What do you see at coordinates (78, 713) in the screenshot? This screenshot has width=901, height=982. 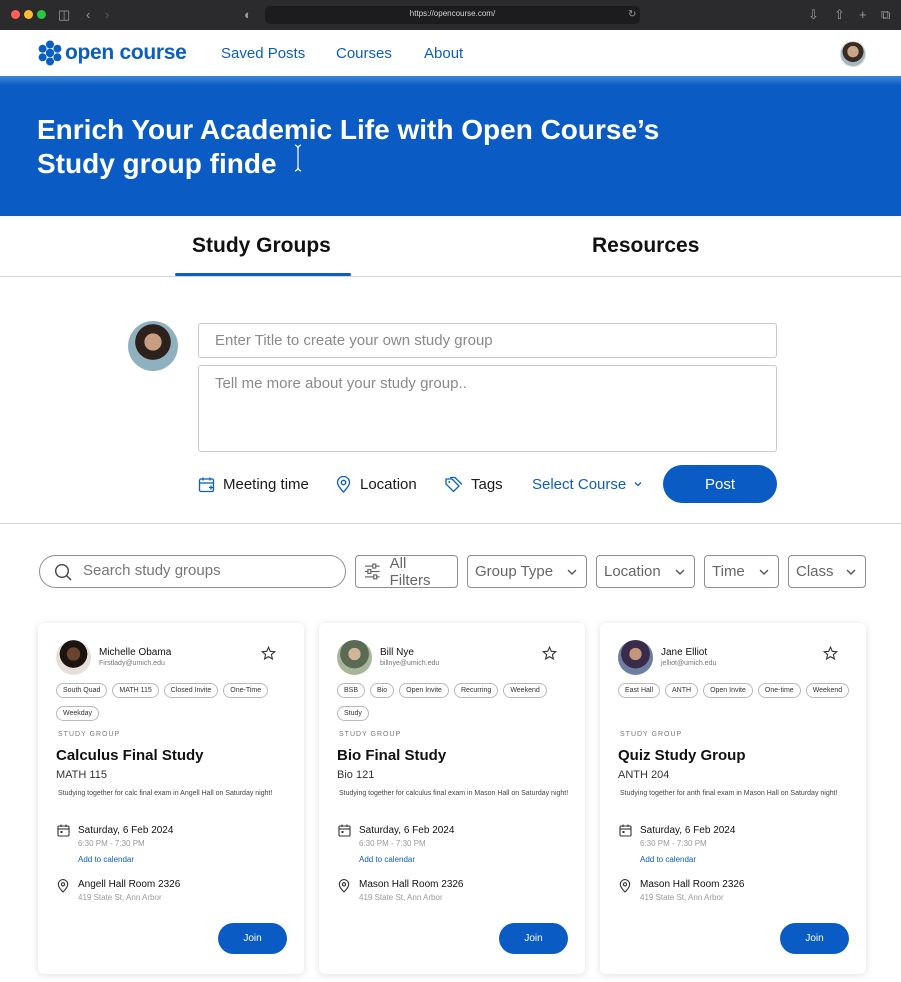 I see `tag-chip: Weekday` at bounding box center [78, 713].